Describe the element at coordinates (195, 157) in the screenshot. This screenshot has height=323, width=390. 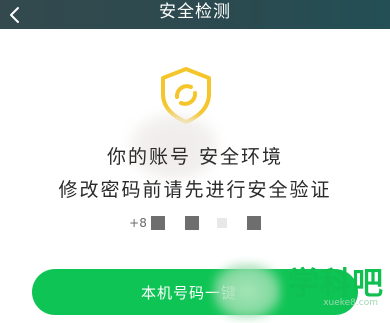
I see `message-line-1: 你的账号 安全环境` at that location.